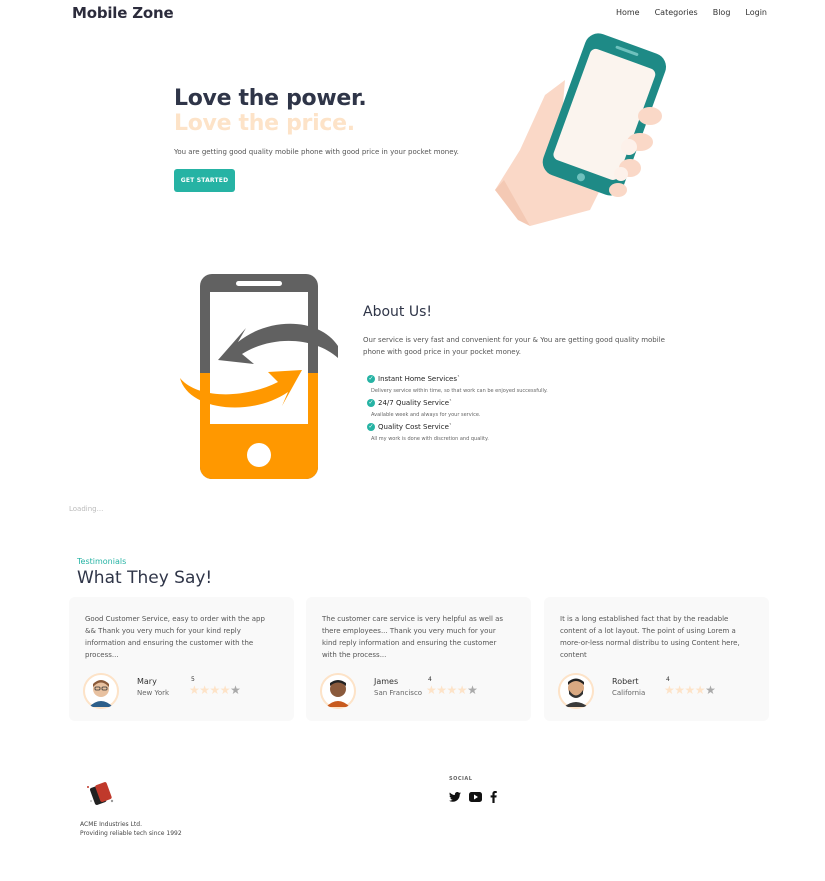 The image size is (825, 881). I want to click on social-icons, so click(473, 797).